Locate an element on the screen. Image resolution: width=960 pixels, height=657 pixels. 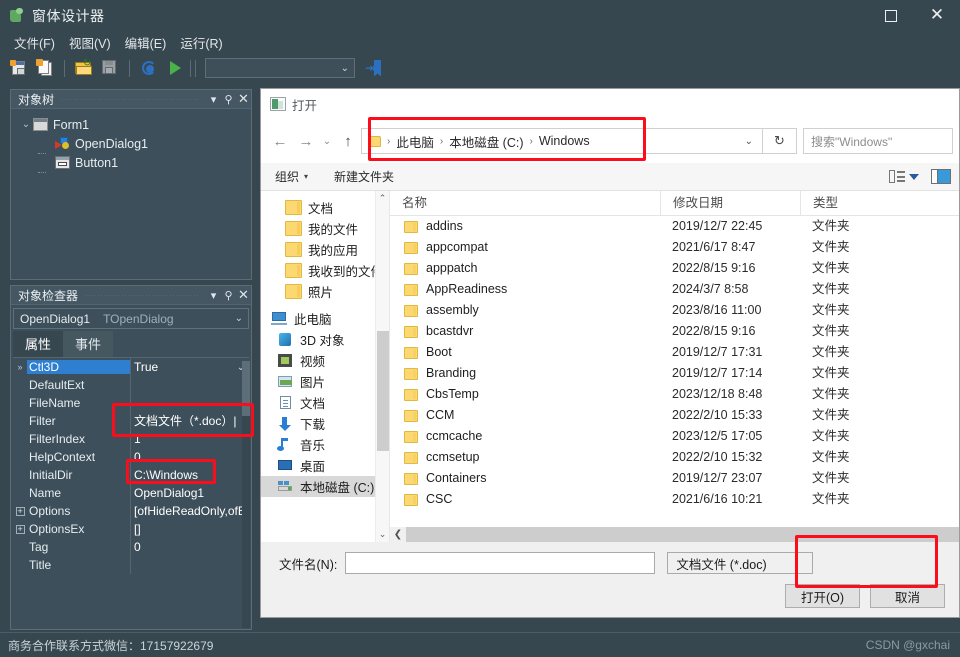
nav-tree-scrollbar: ⌃ ⌄ is located at coordinates (382, 366).